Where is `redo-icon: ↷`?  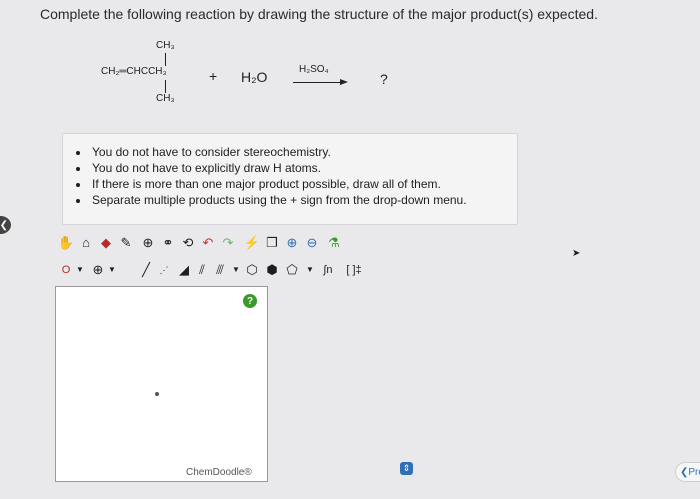
redo-icon: ↷ is located at coordinates (228, 243).